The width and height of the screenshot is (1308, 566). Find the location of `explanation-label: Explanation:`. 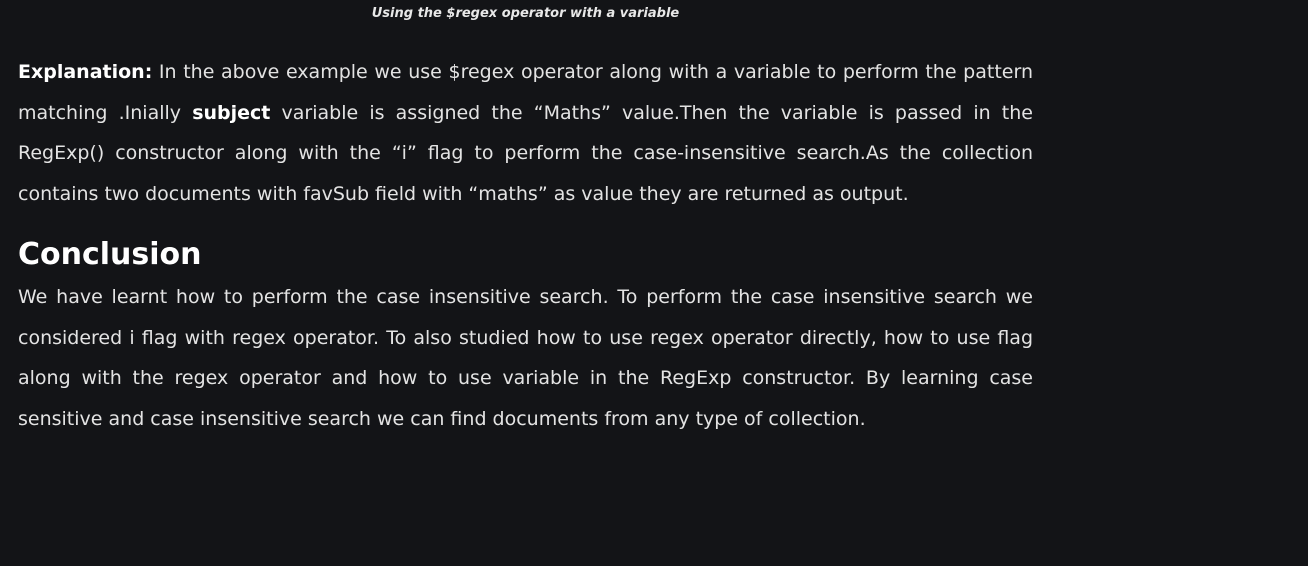

explanation-label: Explanation: is located at coordinates (85, 72).